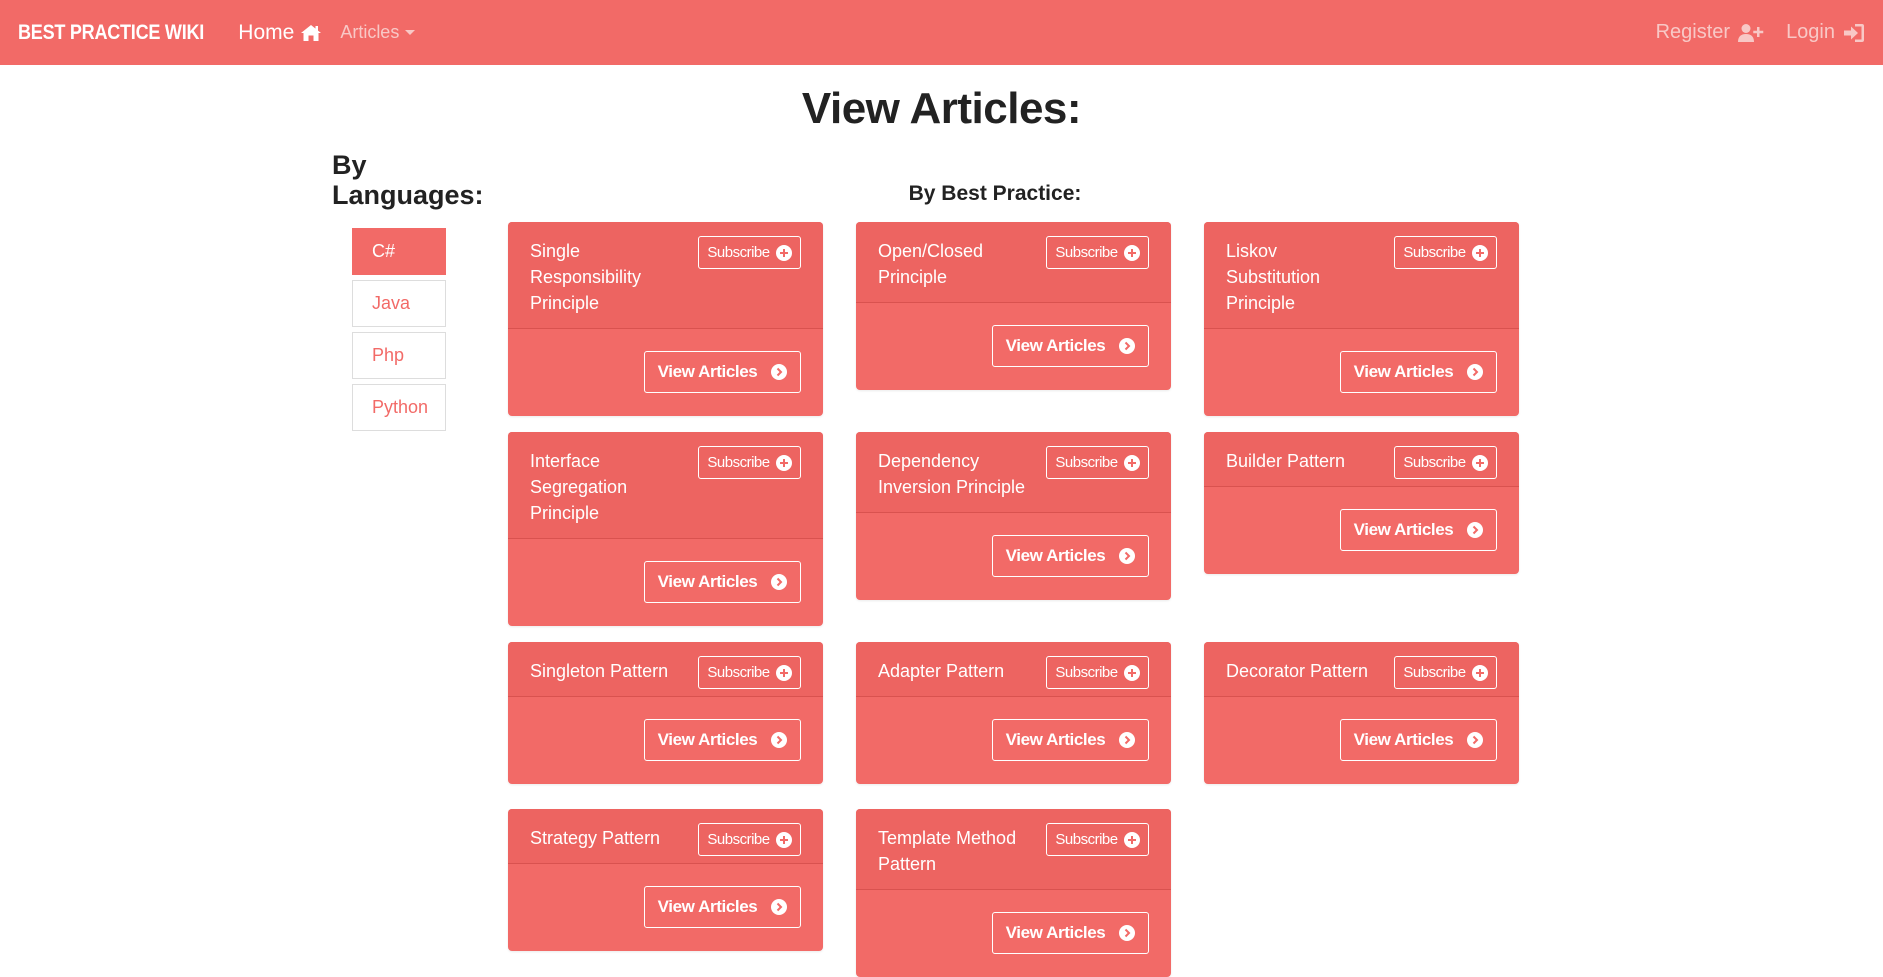 The width and height of the screenshot is (1883, 977). What do you see at coordinates (1013, 262) in the screenshot?
I see `card-header: Open/Closed Principle Subscribe` at bounding box center [1013, 262].